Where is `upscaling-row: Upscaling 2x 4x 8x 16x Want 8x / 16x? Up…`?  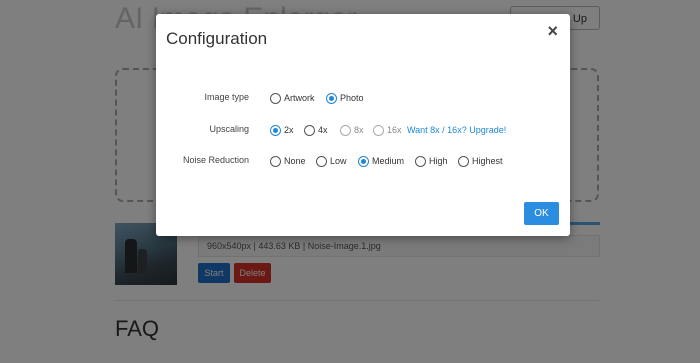 upscaling-row: Upscaling 2x 4x 8x 16x Want 8x / 16x? Up… is located at coordinates (363, 130).